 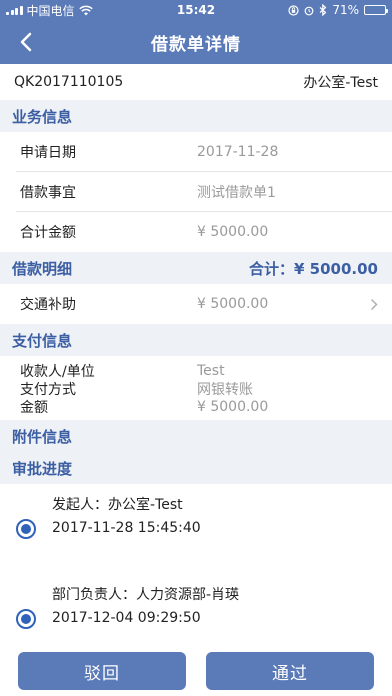 What do you see at coordinates (48, 390) in the screenshot?
I see `row-label: 支付方式` at bounding box center [48, 390].